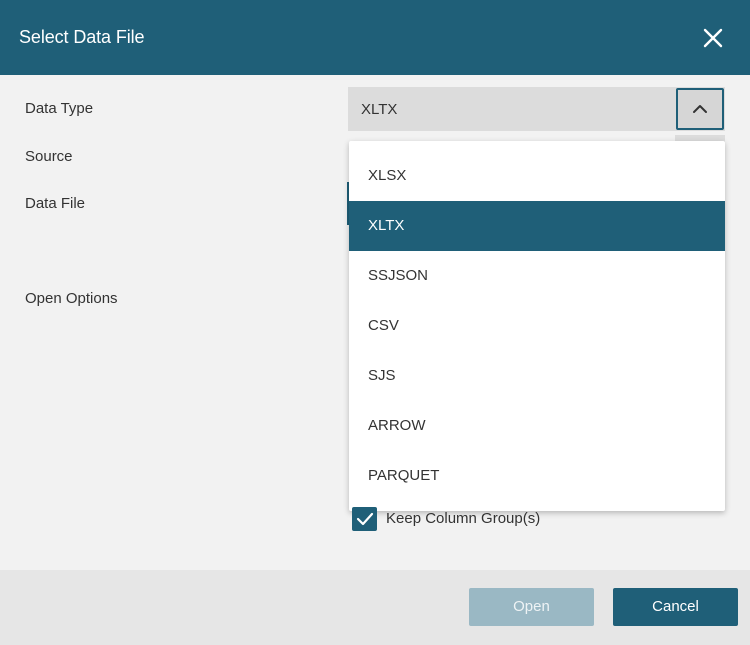 The height and width of the screenshot is (645, 750). Describe the element at coordinates (463, 518) in the screenshot. I see `keep-column-groups-label: Keep Column Group(s)` at that location.